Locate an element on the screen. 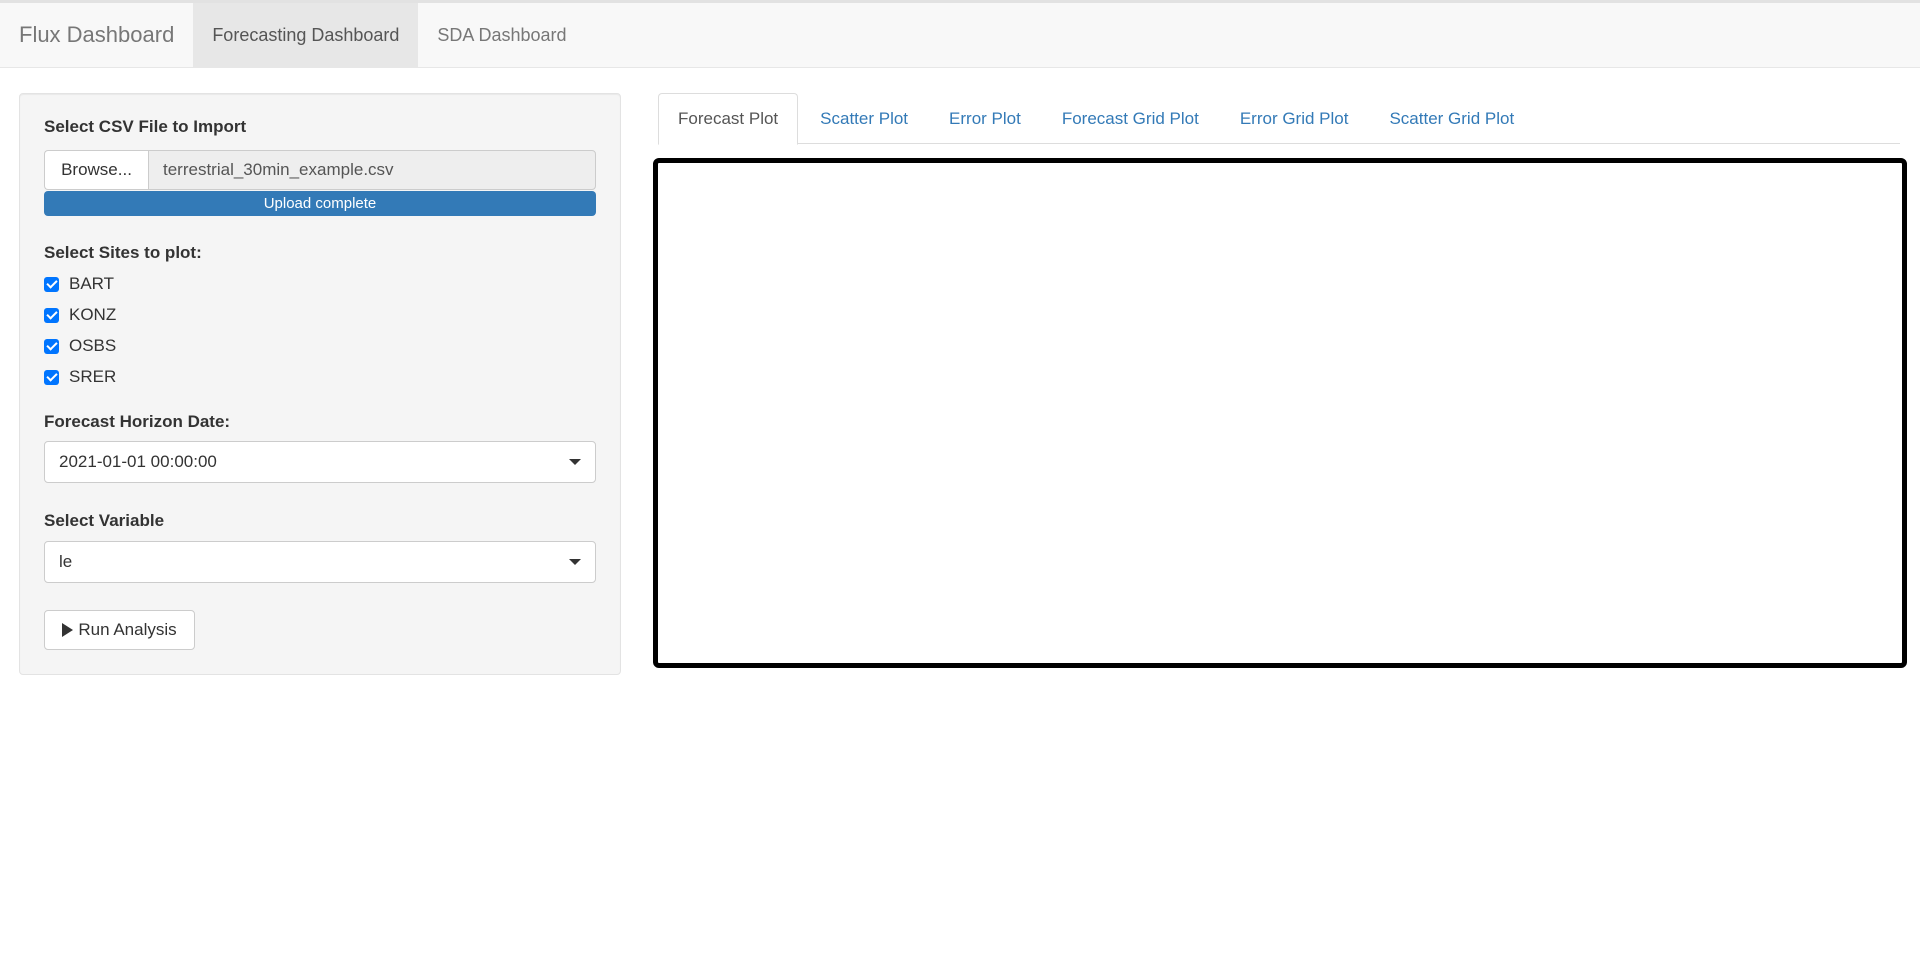  run-analysis-label: Run Analysis is located at coordinates (127, 629).